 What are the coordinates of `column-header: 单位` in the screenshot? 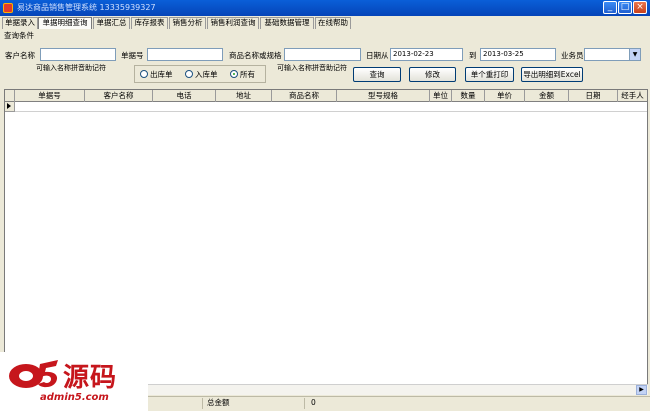 It's located at (441, 96).